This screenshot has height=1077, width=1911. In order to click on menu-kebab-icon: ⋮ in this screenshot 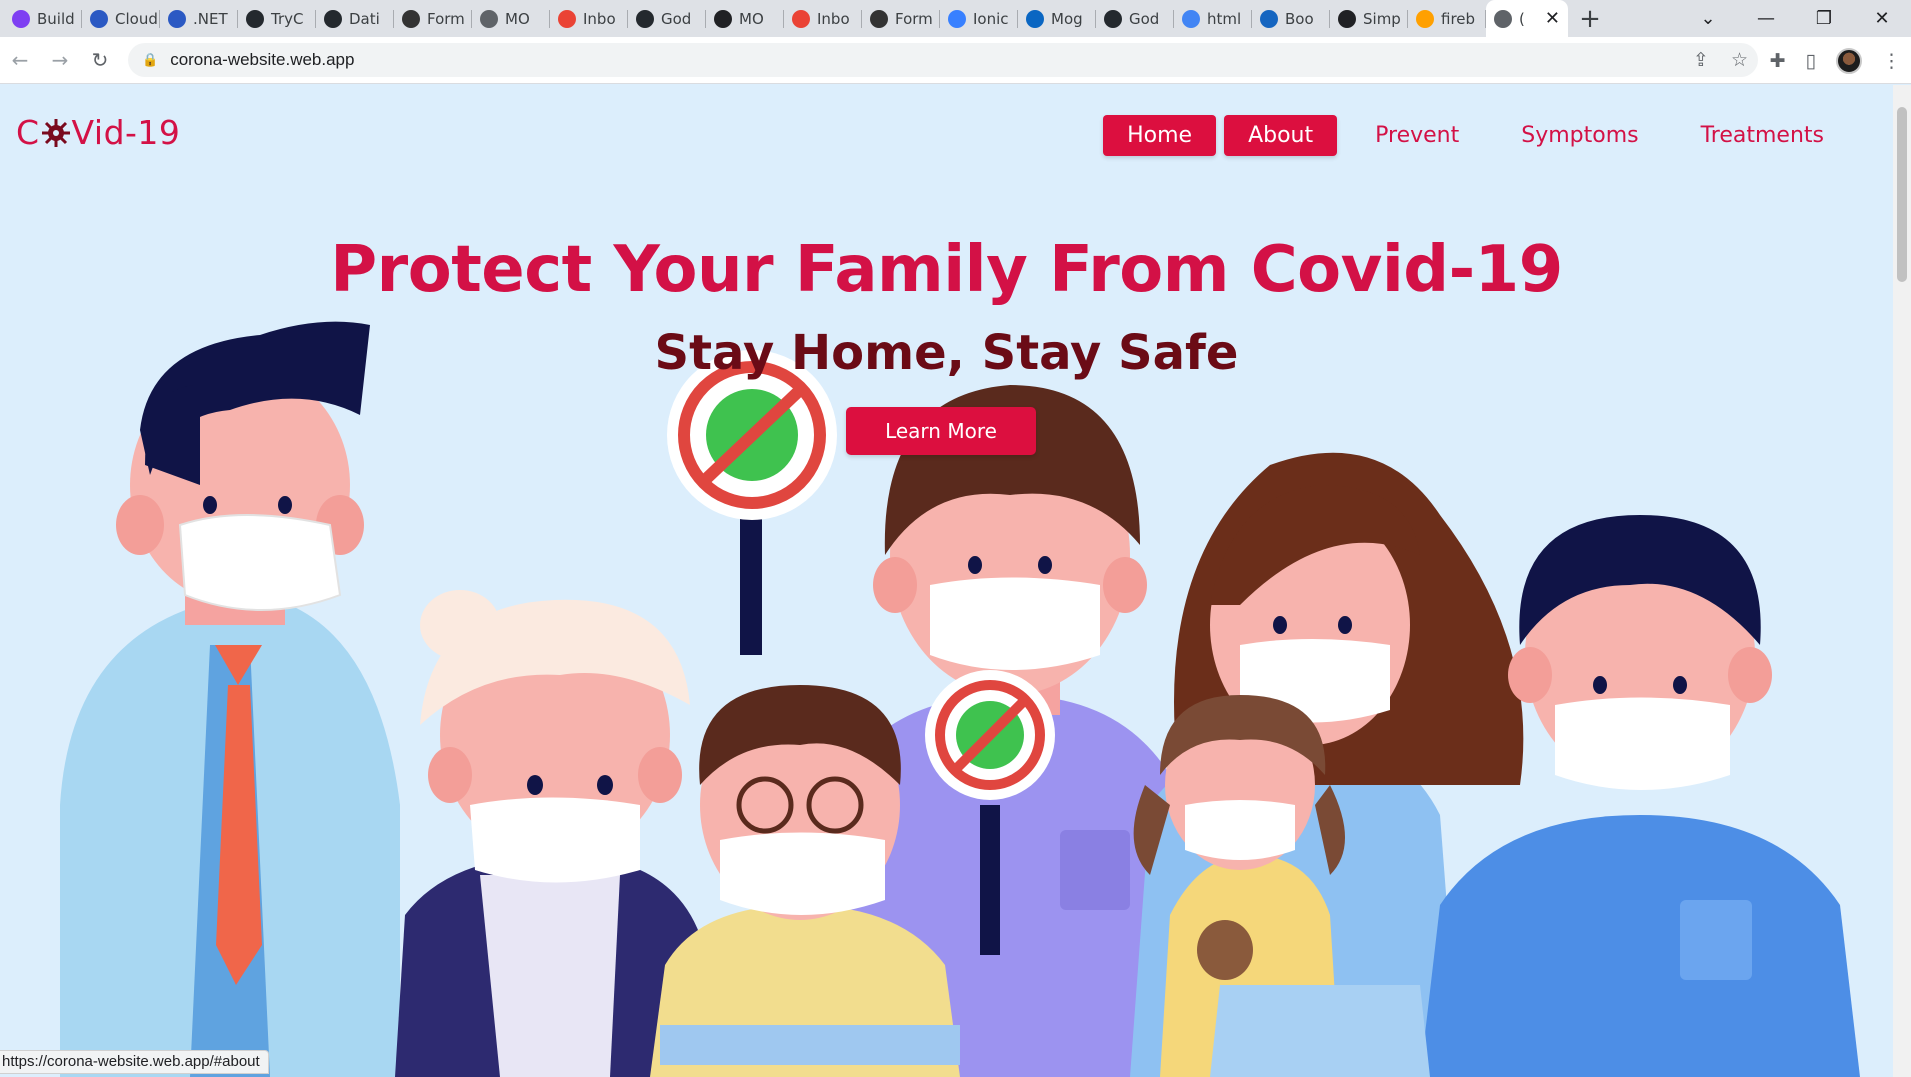, I will do `click(1891, 61)`.